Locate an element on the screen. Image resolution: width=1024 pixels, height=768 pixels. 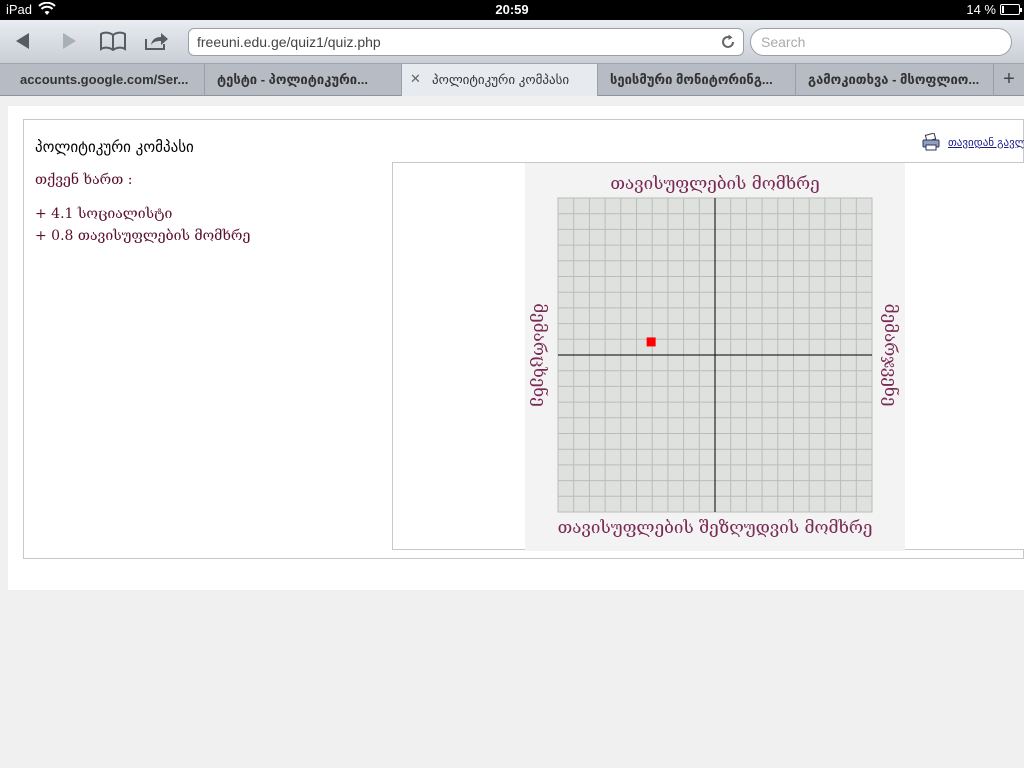
tab-political-compass: ✕ პოლიტიკური კომპასი is located at coordinates (500, 80).